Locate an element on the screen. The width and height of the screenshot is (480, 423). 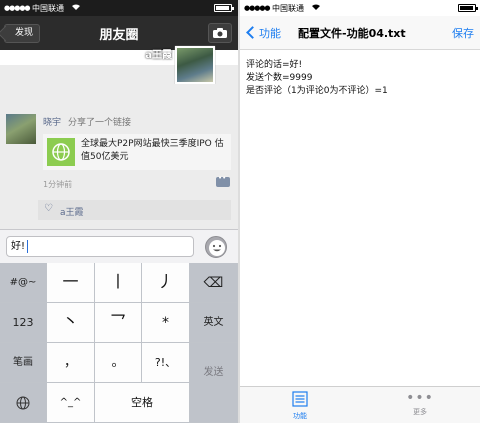
camera-icon is located at coordinates (220, 33).